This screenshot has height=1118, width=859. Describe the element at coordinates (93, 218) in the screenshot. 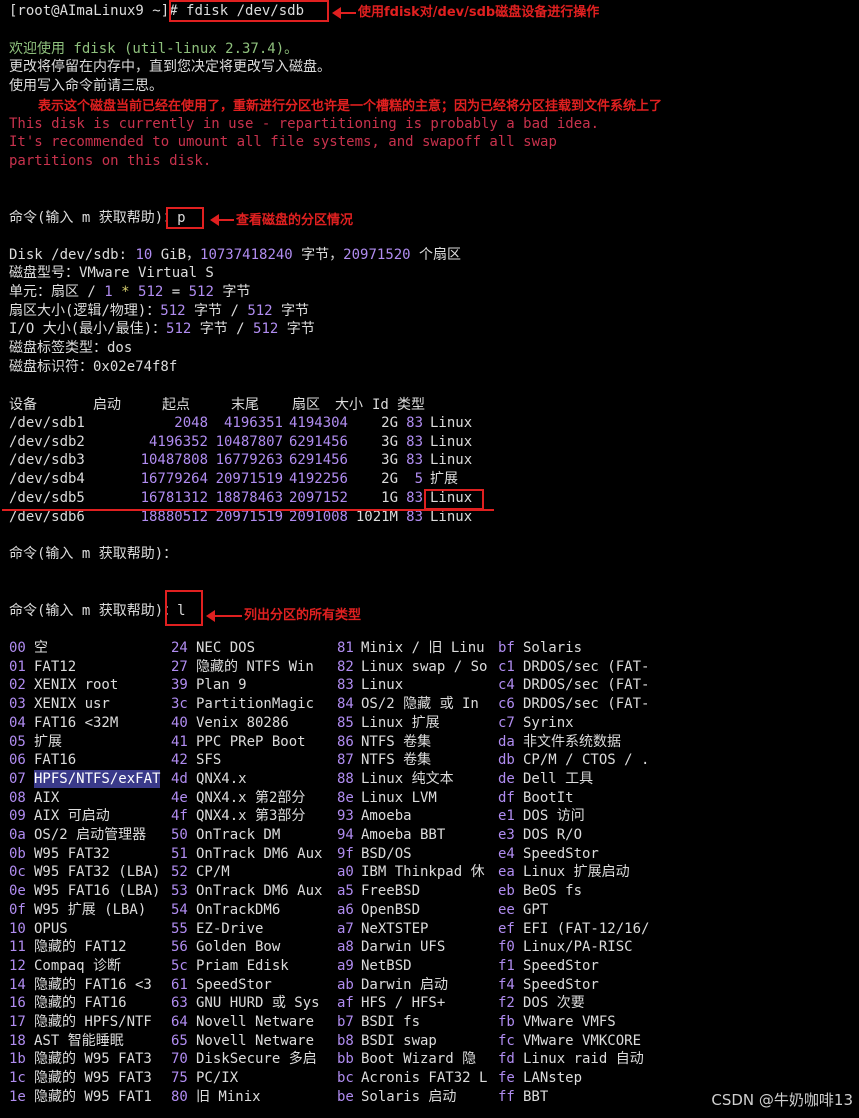

I see `command-prompt-label: 命令(输入 m 获取帮助)：` at that location.